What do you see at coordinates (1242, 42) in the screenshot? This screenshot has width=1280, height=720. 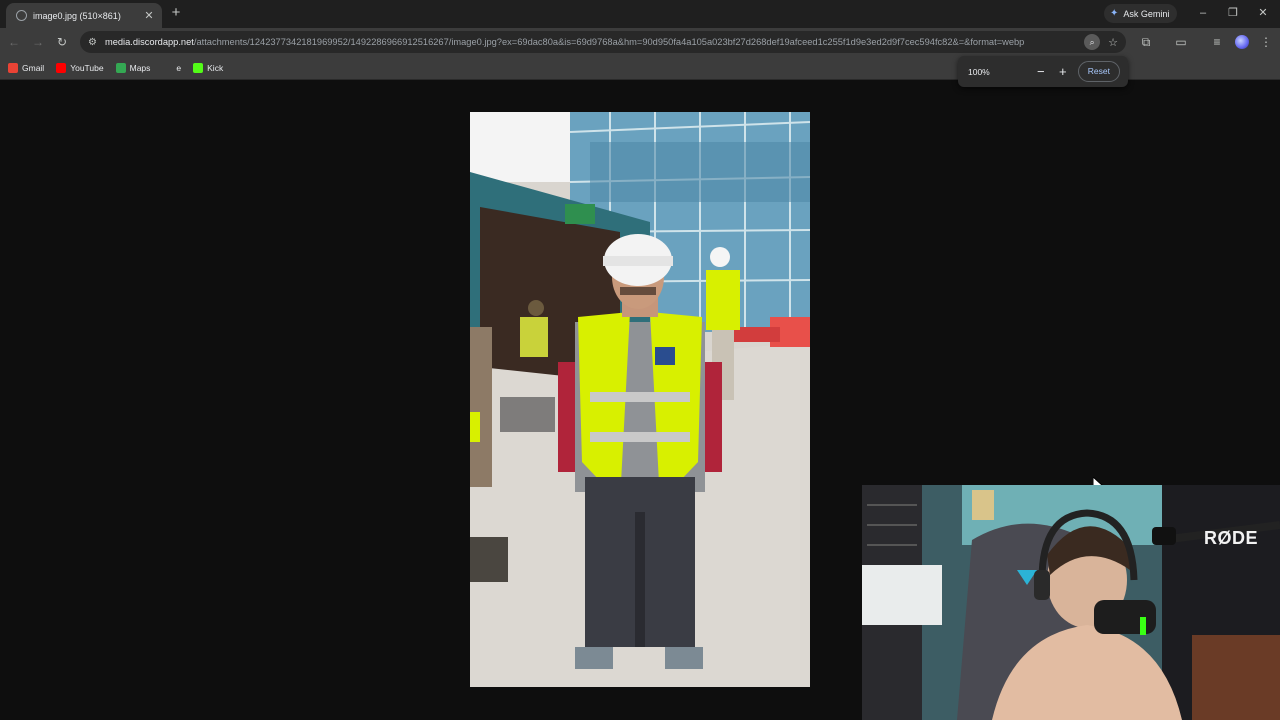 I see `profile-avatar` at bounding box center [1242, 42].